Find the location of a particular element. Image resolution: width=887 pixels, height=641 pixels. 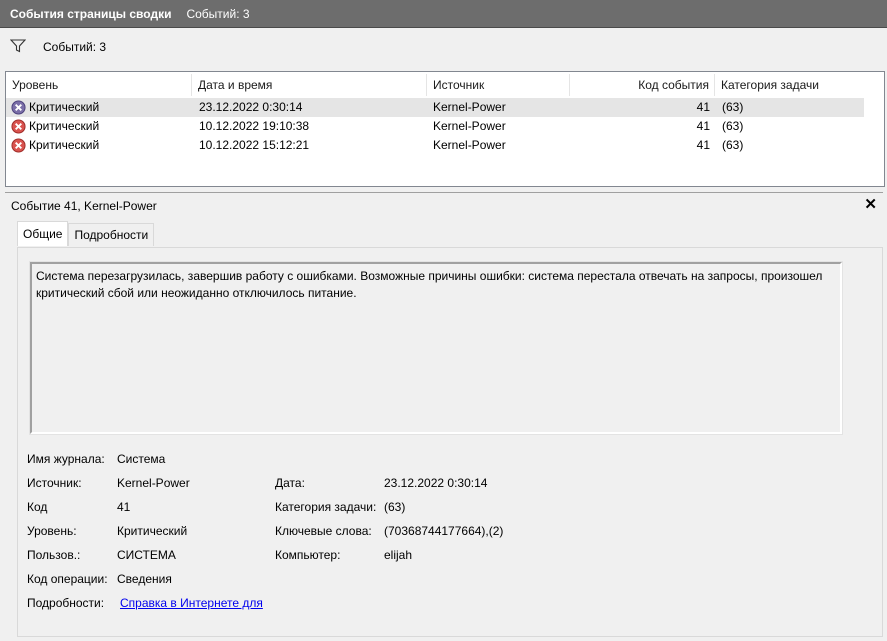

close-icon: ✕ is located at coordinates (870, 204).